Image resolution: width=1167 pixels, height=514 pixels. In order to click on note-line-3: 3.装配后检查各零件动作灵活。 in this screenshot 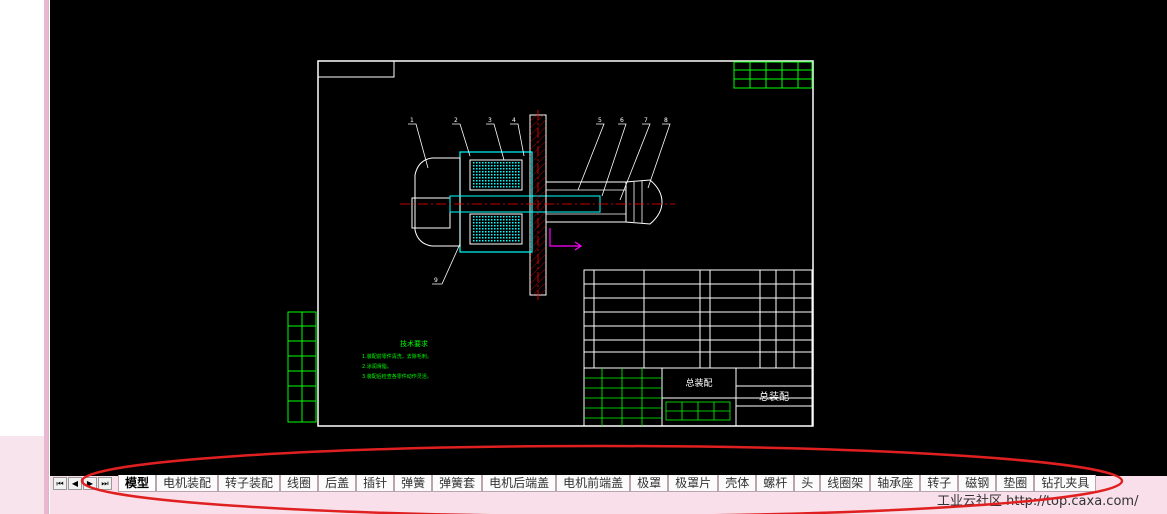, I will do `click(397, 376)`.